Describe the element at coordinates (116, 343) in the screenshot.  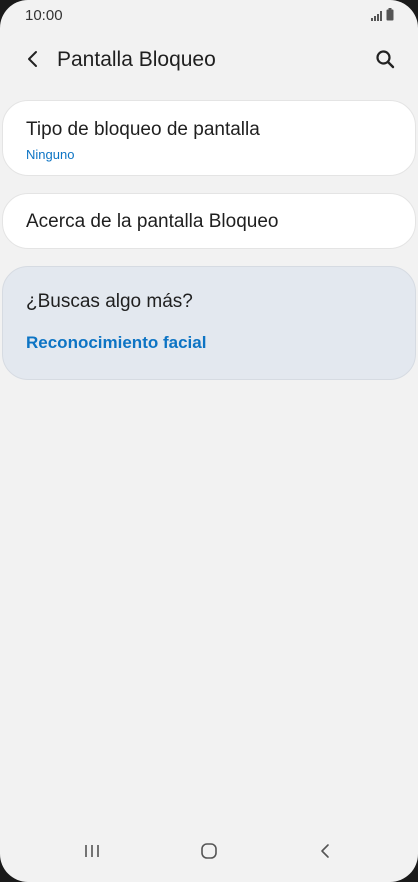
I see `face-recognition-link: Reconocimiento facial` at that location.